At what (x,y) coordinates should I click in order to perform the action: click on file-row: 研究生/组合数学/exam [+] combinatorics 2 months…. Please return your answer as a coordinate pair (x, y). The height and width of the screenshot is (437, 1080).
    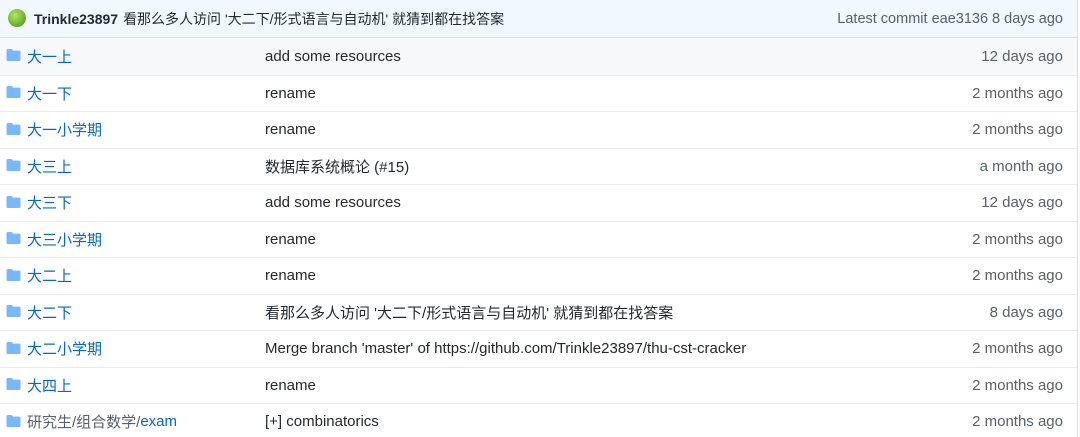
    Looking at the image, I should click on (538, 420).